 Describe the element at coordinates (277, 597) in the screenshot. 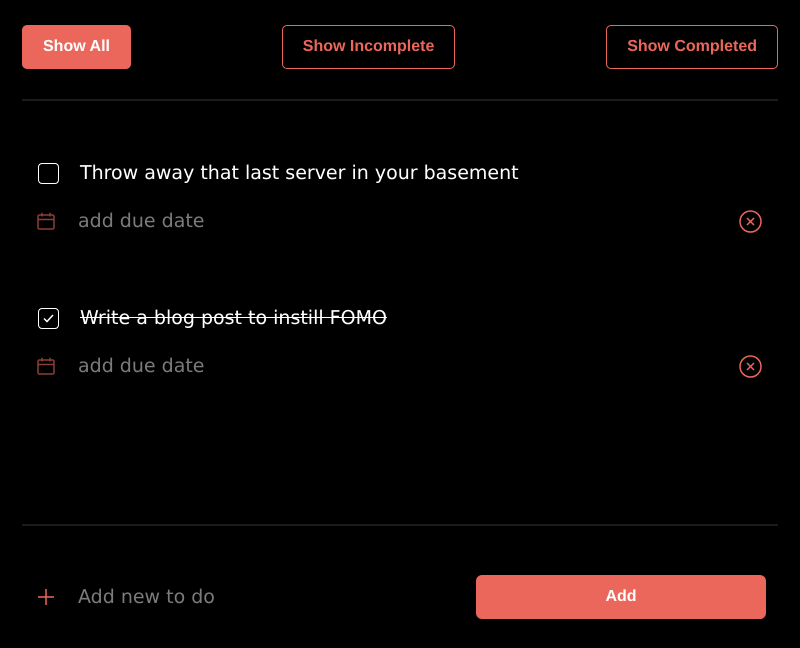

I see `new-todo-field: Add new to do` at that location.